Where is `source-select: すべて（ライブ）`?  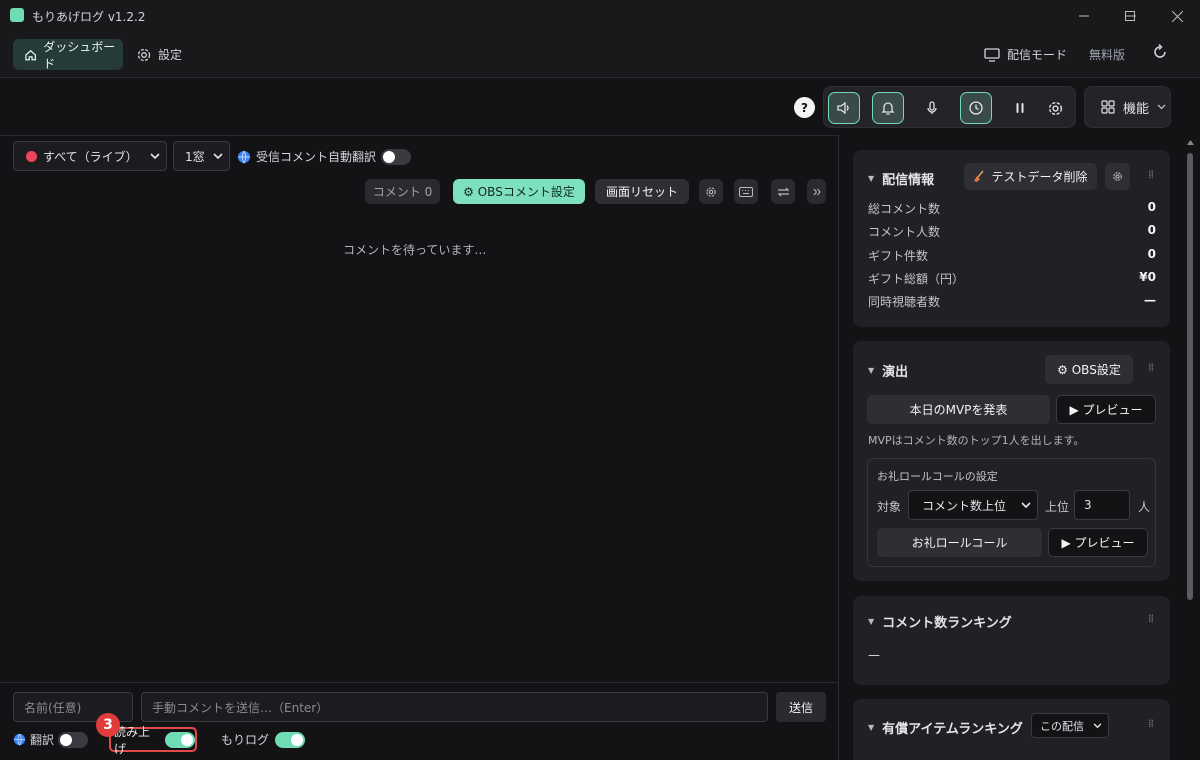
source-select: すべて（ライブ） is located at coordinates (90, 156).